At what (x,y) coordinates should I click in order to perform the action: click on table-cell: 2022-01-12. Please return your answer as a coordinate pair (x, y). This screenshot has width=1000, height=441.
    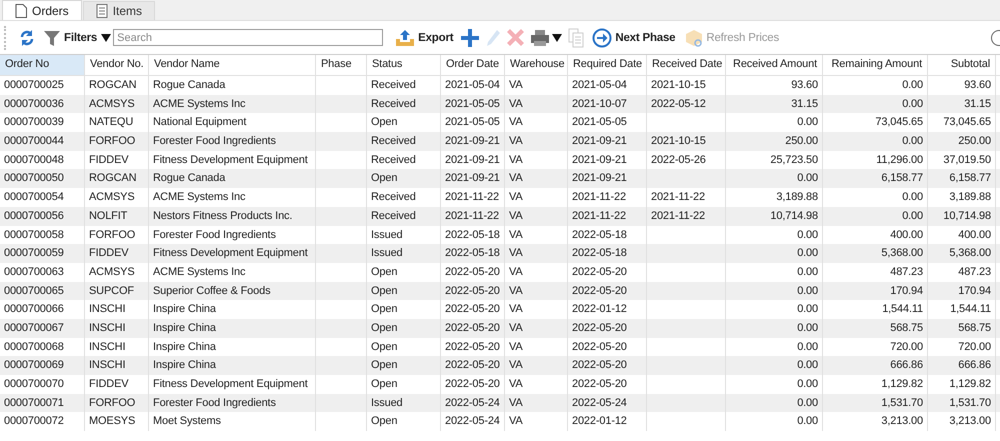
    Looking at the image, I should click on (607, 422).